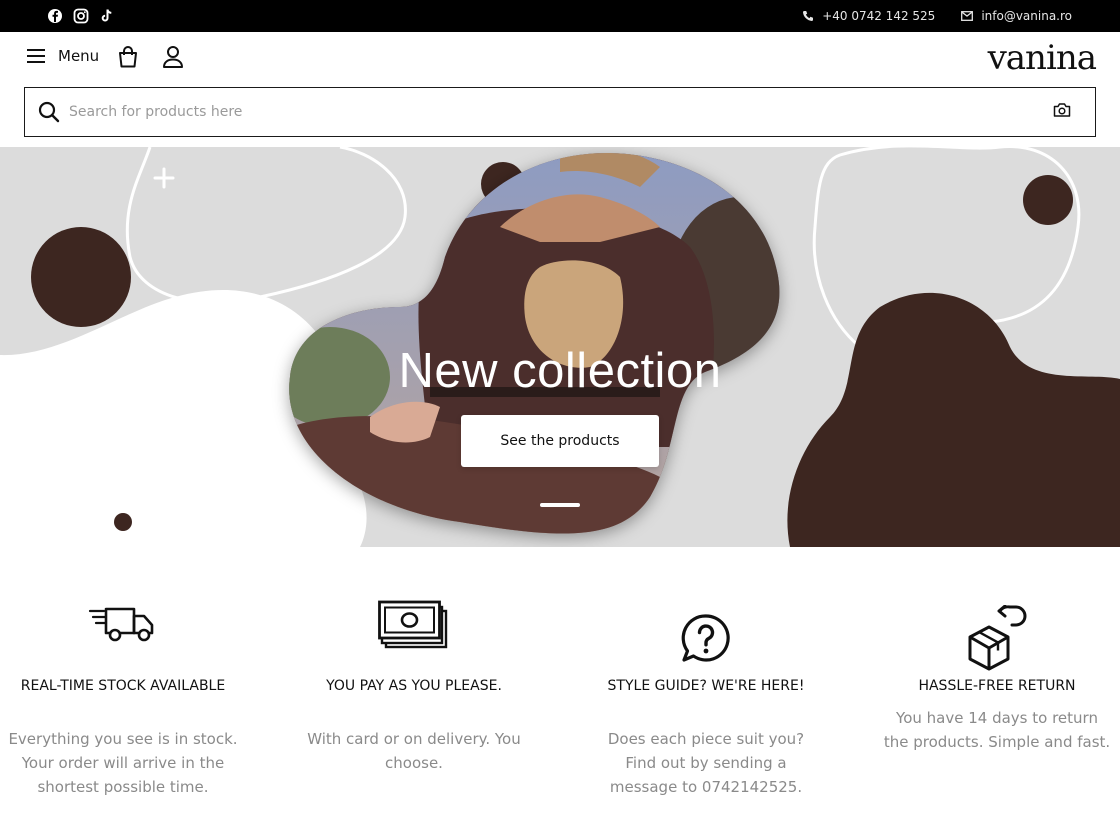 This screenshot has width=1120, height=830. I want to click on camera-icon, so click(1062, 110).